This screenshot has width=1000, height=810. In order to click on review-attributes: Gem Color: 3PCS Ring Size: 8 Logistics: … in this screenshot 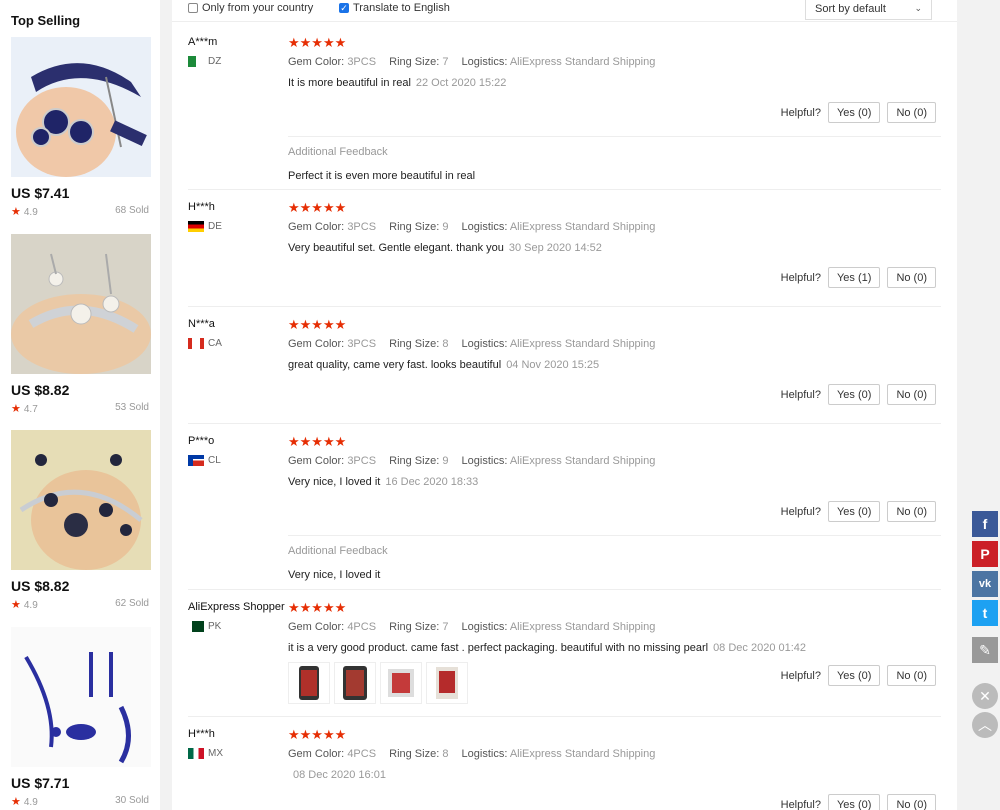, I will do `click(472, 344)`.